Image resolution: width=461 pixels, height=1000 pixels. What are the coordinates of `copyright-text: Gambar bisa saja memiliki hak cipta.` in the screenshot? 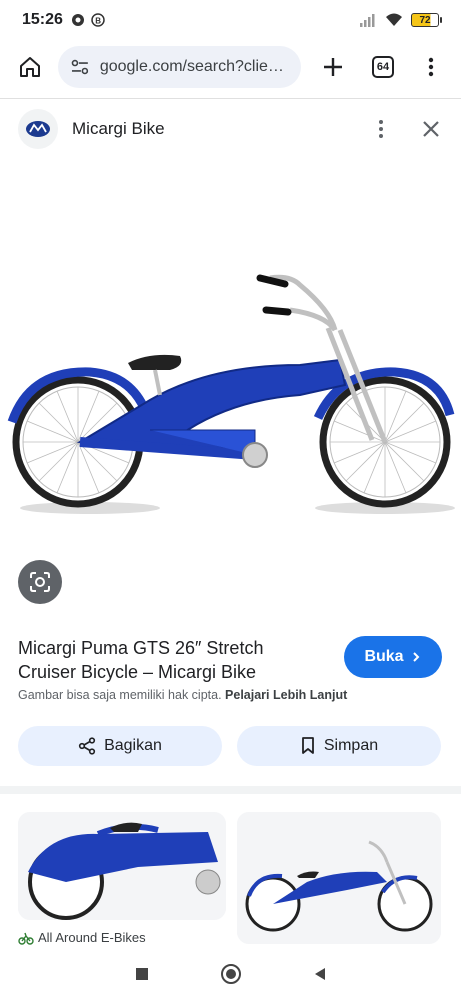 It's located at (120, 695).